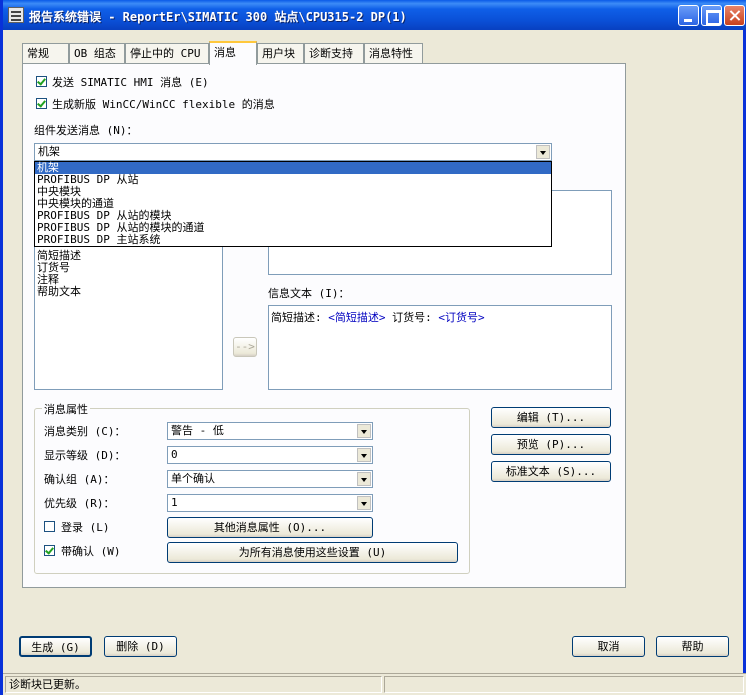 The width and height of the screenshot is (746, 695). I want to click on component-label: 组件发送消息 (N)：, so click(86, 130).